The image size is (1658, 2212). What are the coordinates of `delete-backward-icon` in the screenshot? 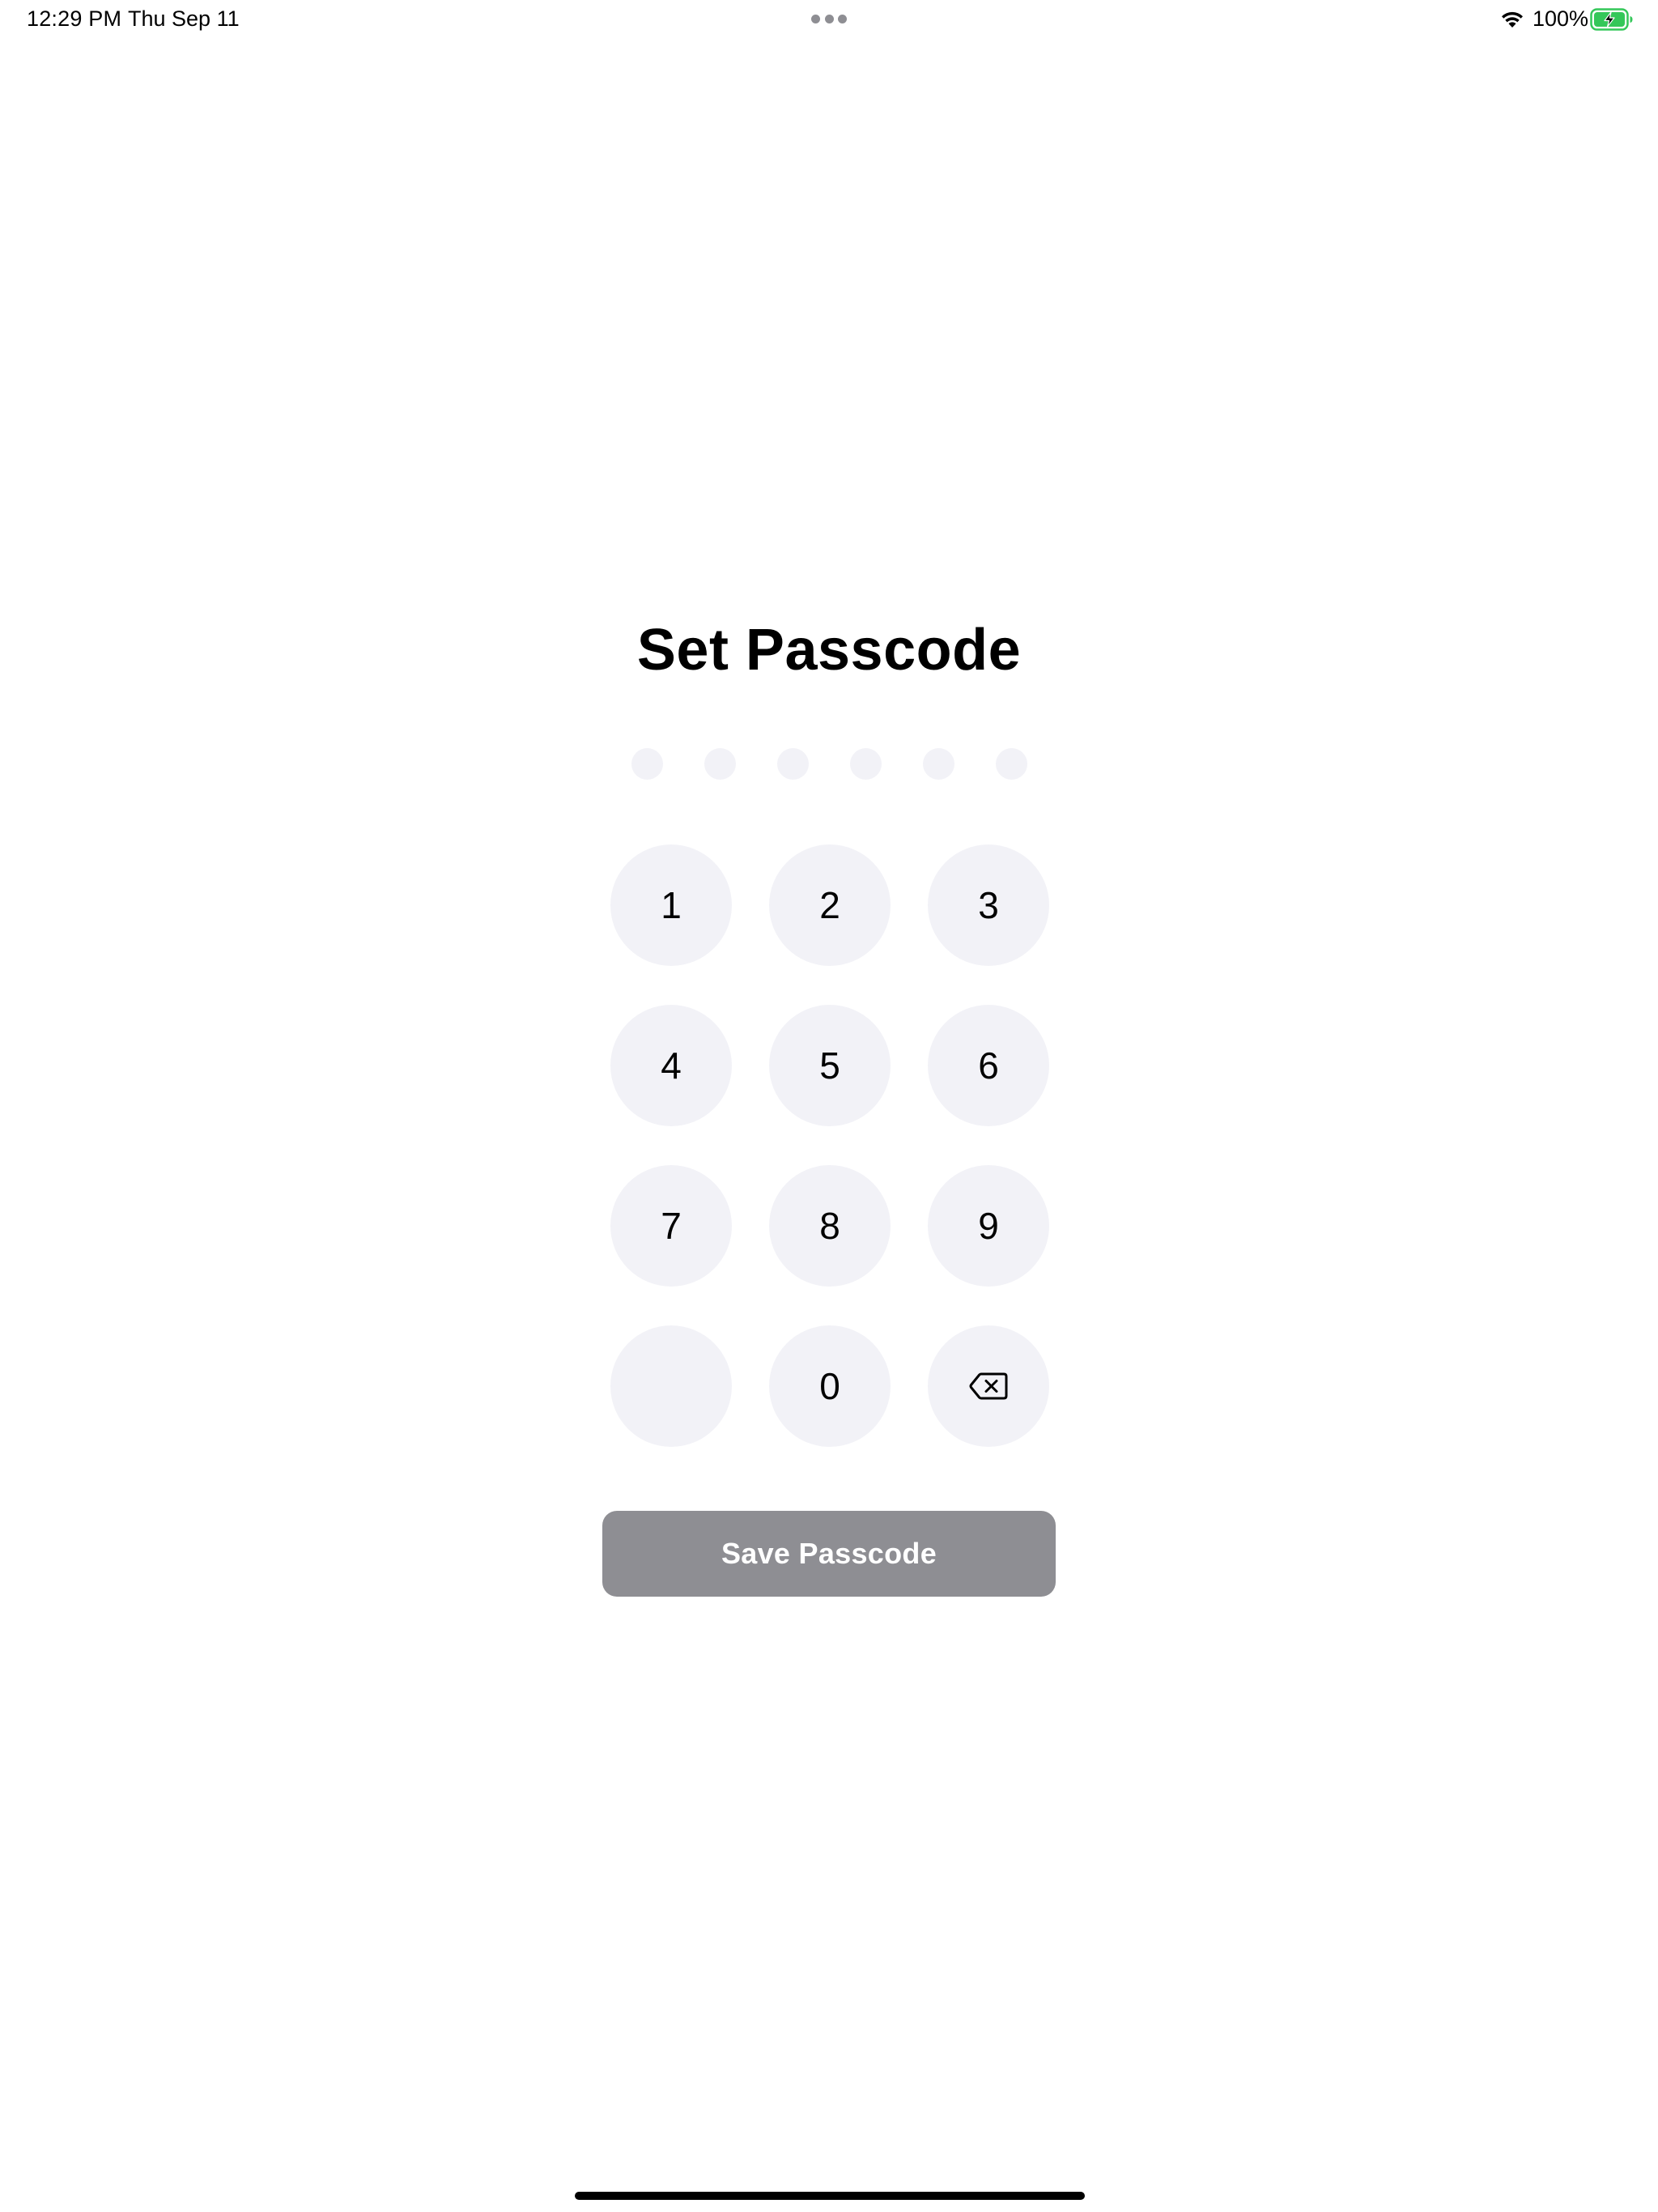 It's located at (988, 1386).